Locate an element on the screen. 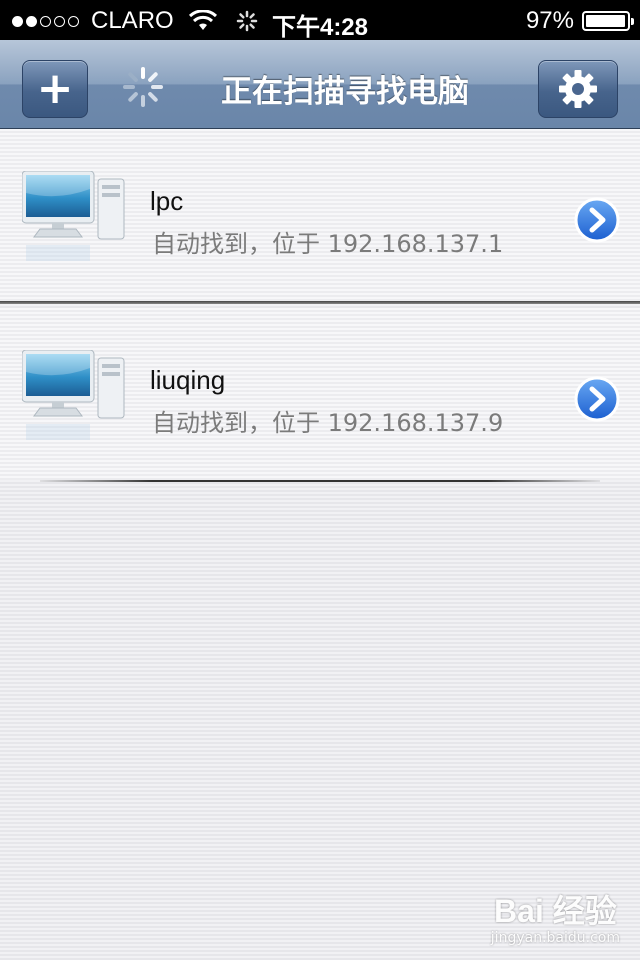  status-right: 97% is located at coordinates (579, 21).